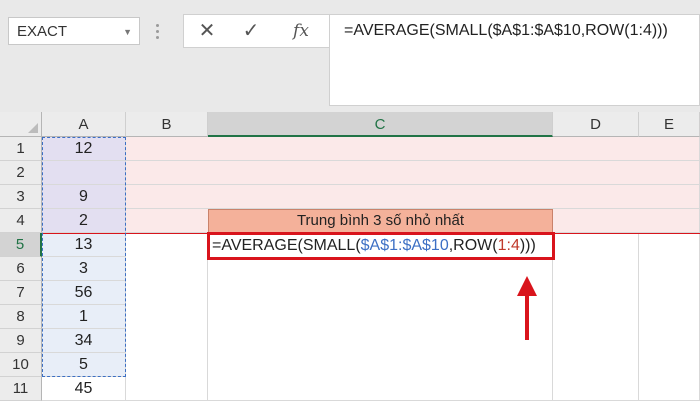  Describe the element at coordinates (84, 197) in the screenshot. I see `cell-a3: 9` at that location.